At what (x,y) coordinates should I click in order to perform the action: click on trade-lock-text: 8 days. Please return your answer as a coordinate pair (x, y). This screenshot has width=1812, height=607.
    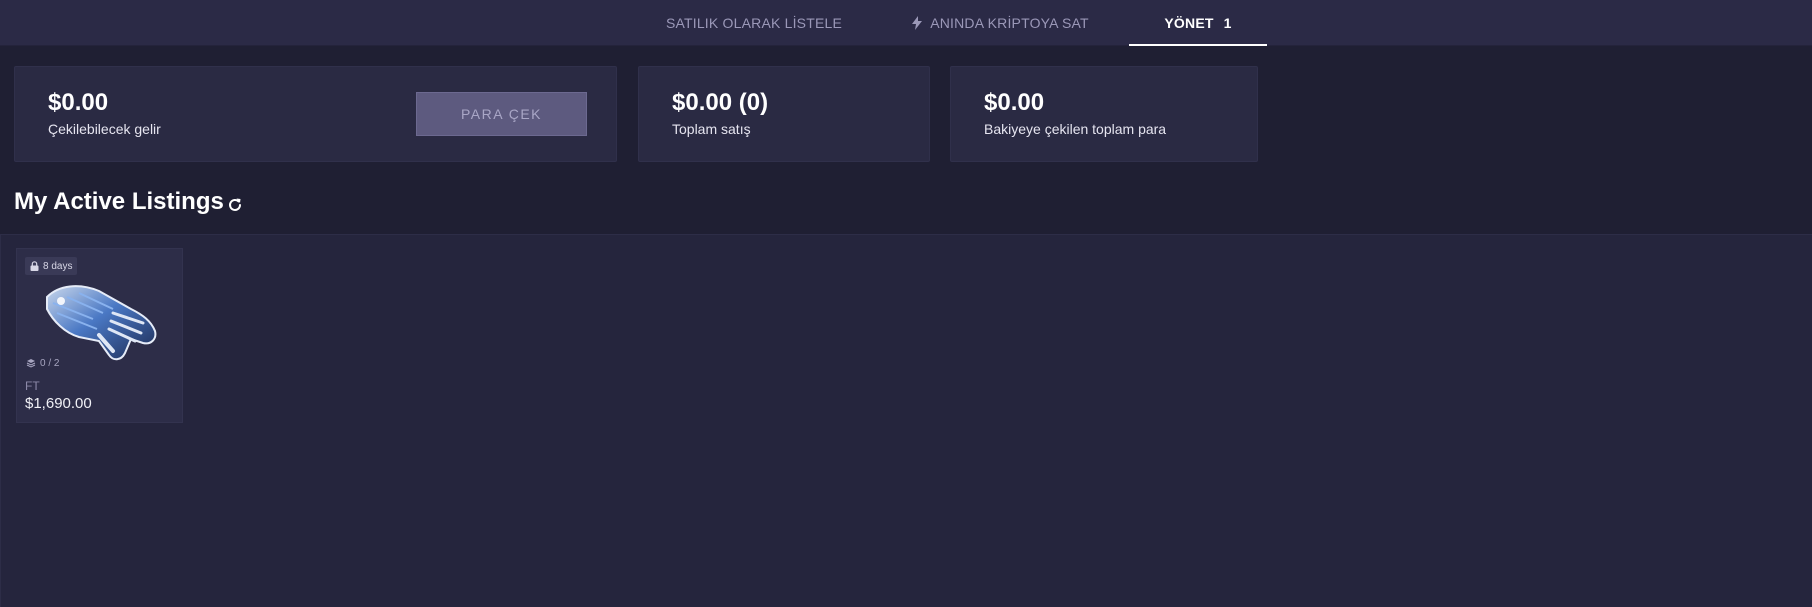
    Looking at the image, I should click on (58, 266).